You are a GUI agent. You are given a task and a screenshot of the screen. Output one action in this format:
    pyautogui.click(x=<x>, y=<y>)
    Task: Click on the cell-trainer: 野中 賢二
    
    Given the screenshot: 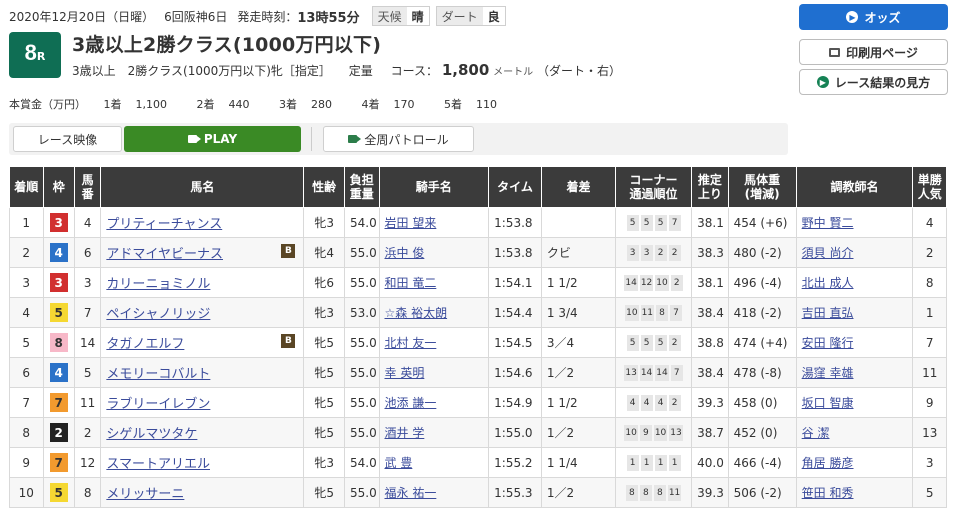 What is the action you would take?
    pyautogui.click(x=854, y=222)
    